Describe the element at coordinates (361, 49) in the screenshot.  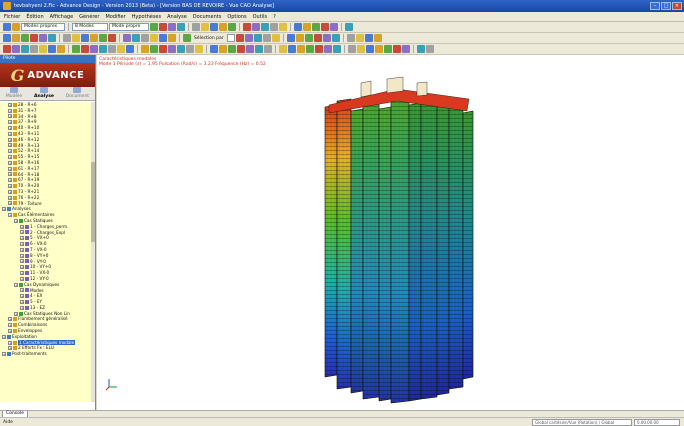
I see `tool-c-39-icon` at that location.